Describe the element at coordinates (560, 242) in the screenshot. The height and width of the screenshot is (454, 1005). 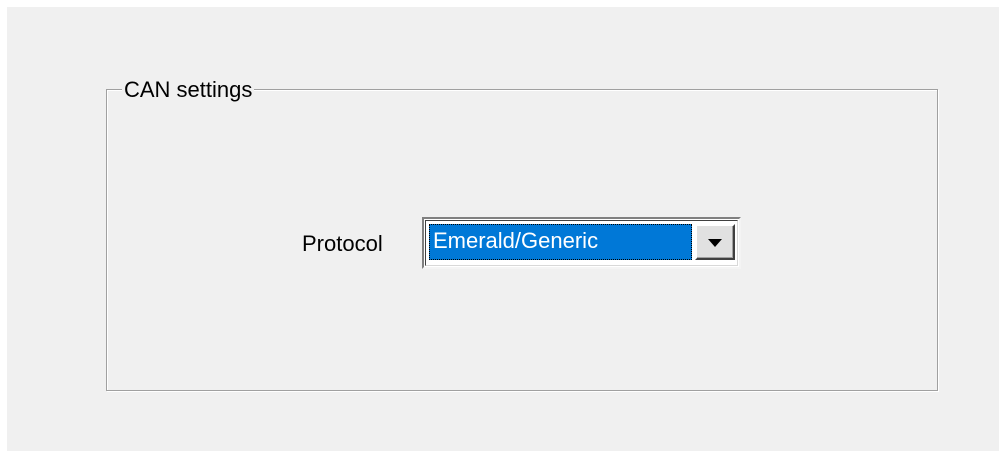
I see `protocol-selected-value: Emerald/Generic` at that location.